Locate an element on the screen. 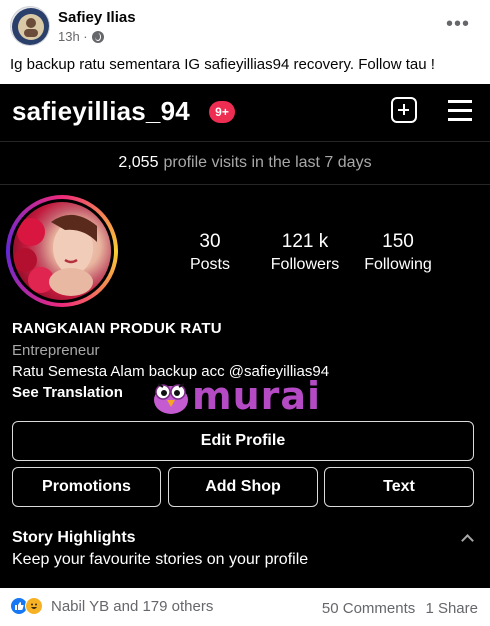 This screenshot has height=626, width=490. ig-stats: 30 Posts 121 k Followers 150 Following is located at coordinates (315, 253).